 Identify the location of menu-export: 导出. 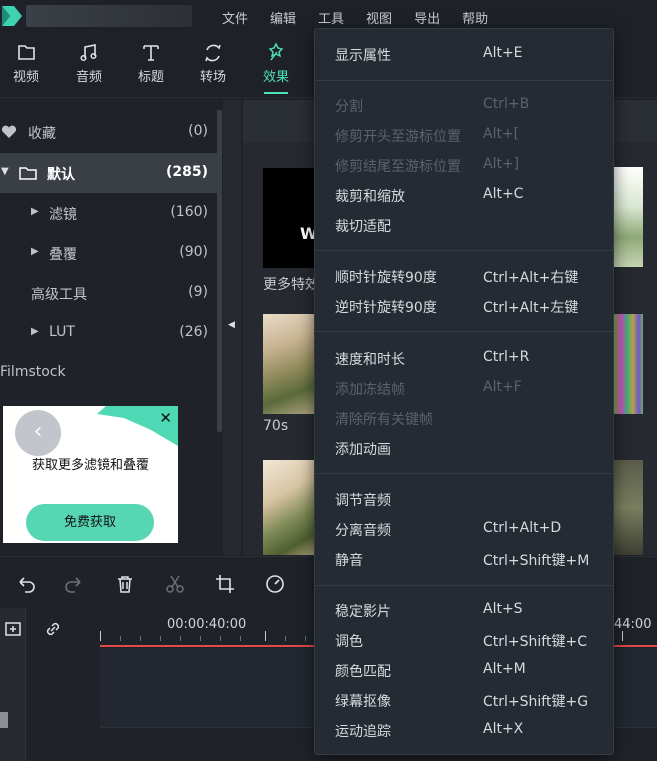
(427, 17).